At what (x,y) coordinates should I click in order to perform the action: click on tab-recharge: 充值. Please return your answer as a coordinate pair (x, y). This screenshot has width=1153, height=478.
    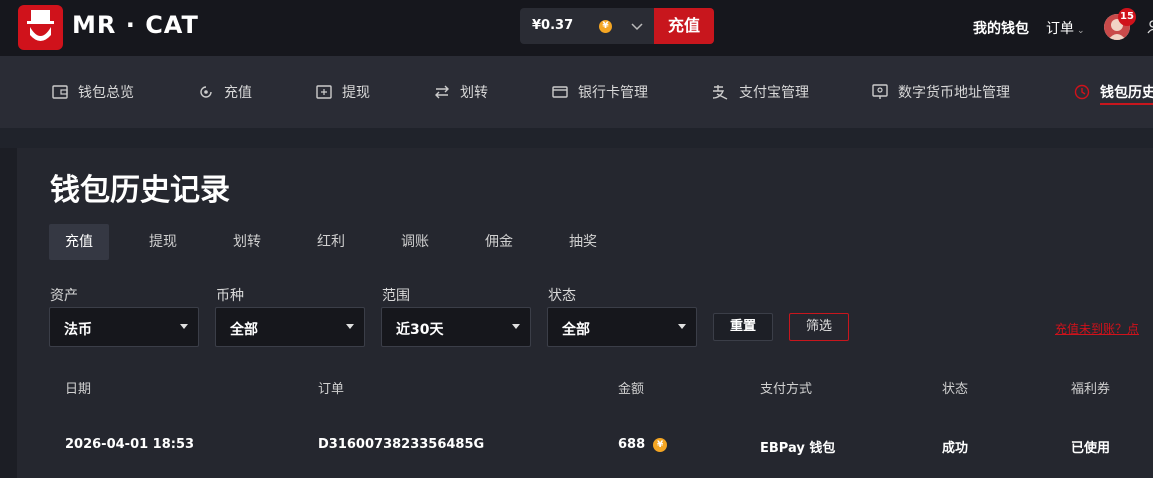
    Looking at the image, I should click on (79, 242).